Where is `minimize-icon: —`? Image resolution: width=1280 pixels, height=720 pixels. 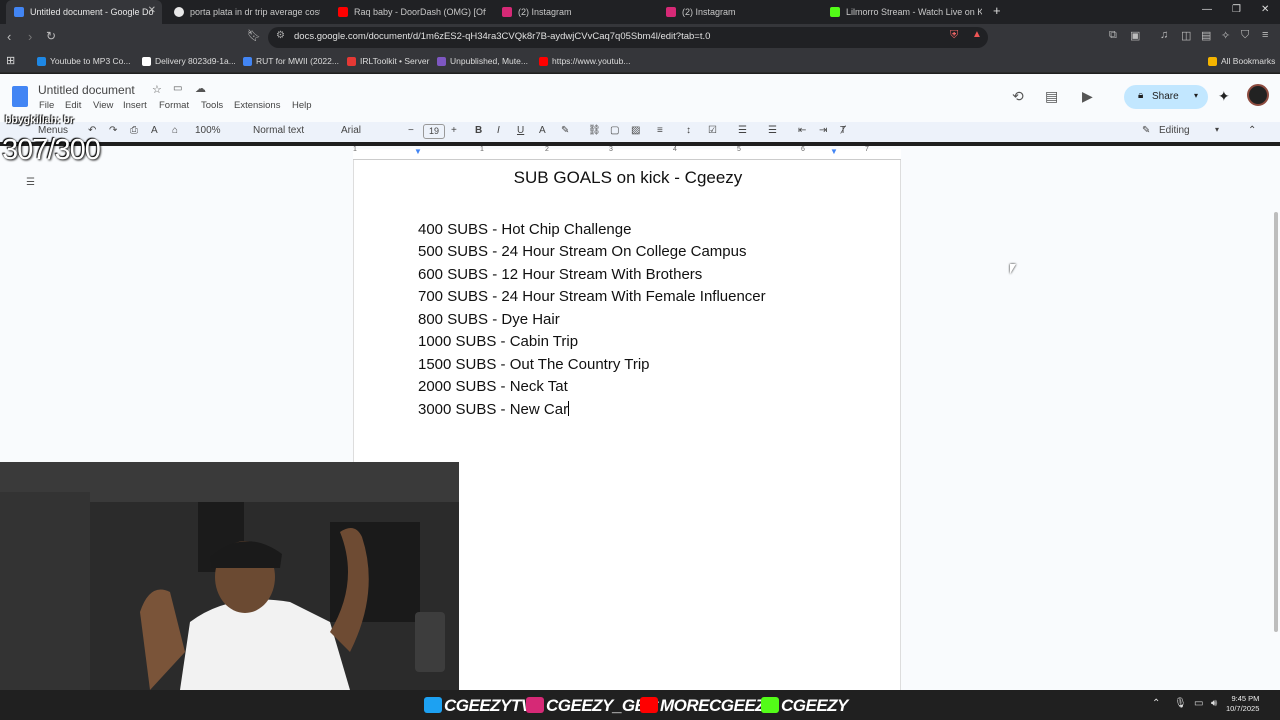 minimize-icon: — is located at coordinates (1207, 9).